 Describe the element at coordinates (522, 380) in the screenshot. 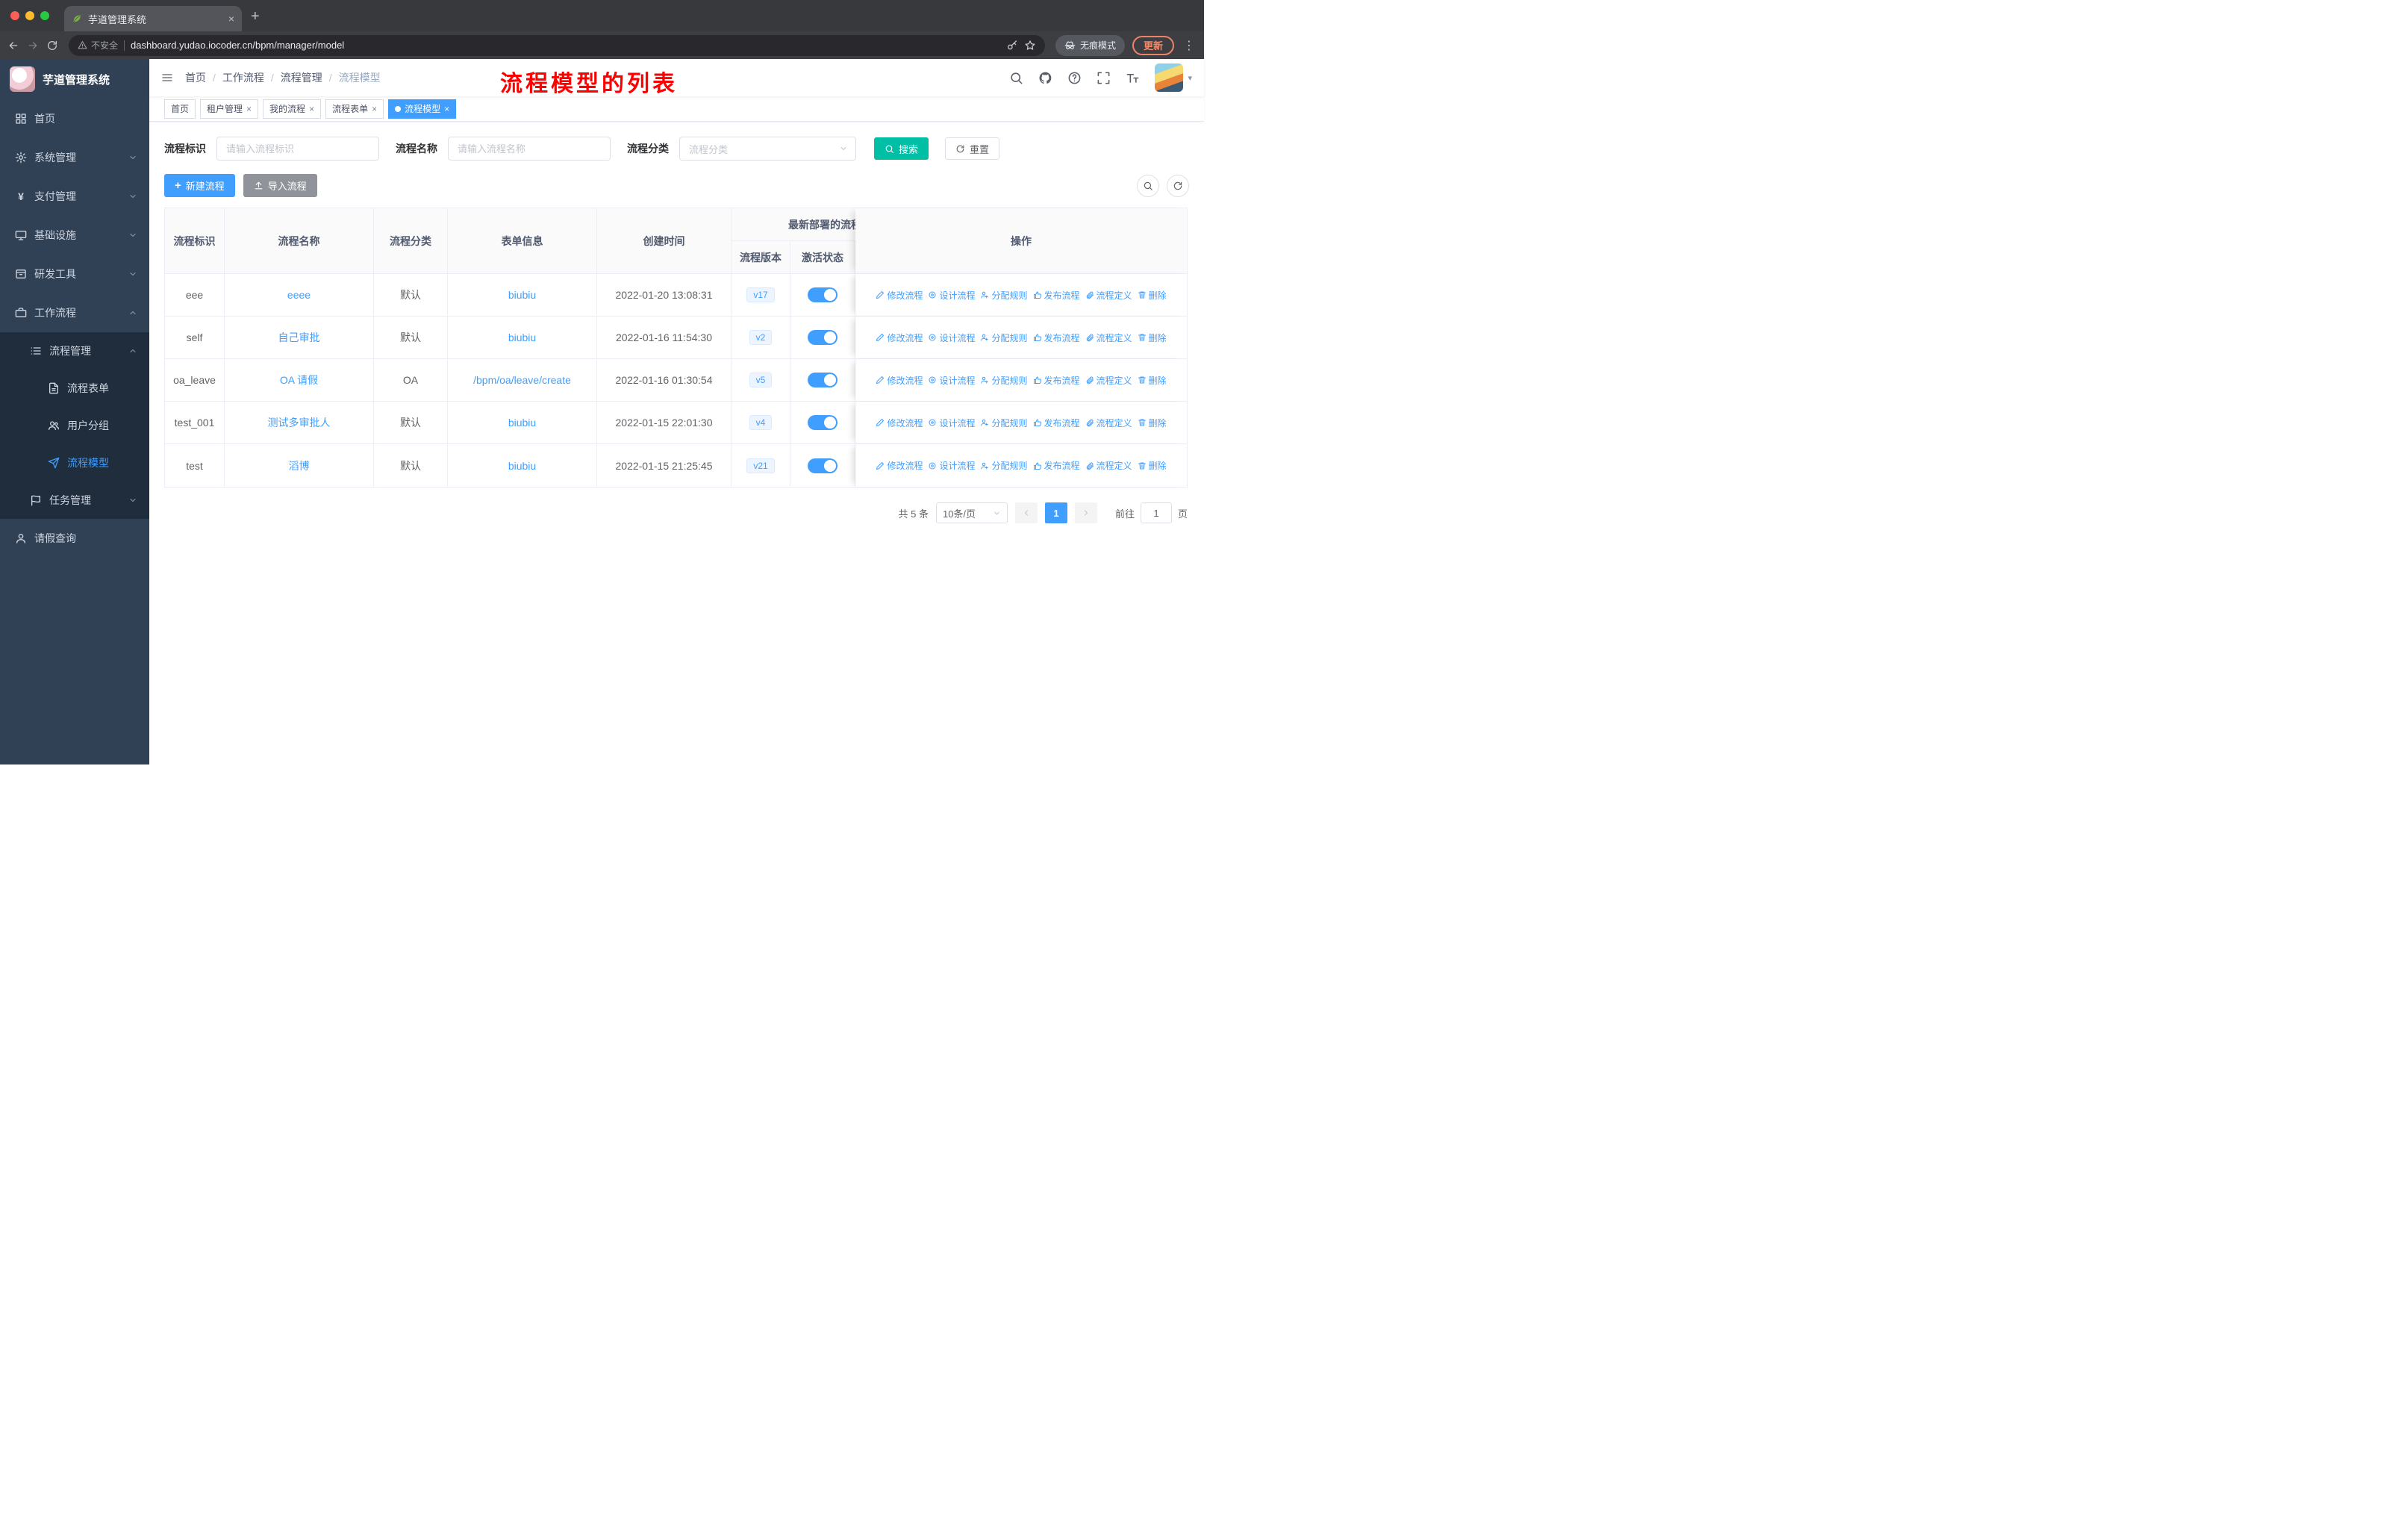

I see `form-info-link: /bpm/oa/leave/create` at that location.